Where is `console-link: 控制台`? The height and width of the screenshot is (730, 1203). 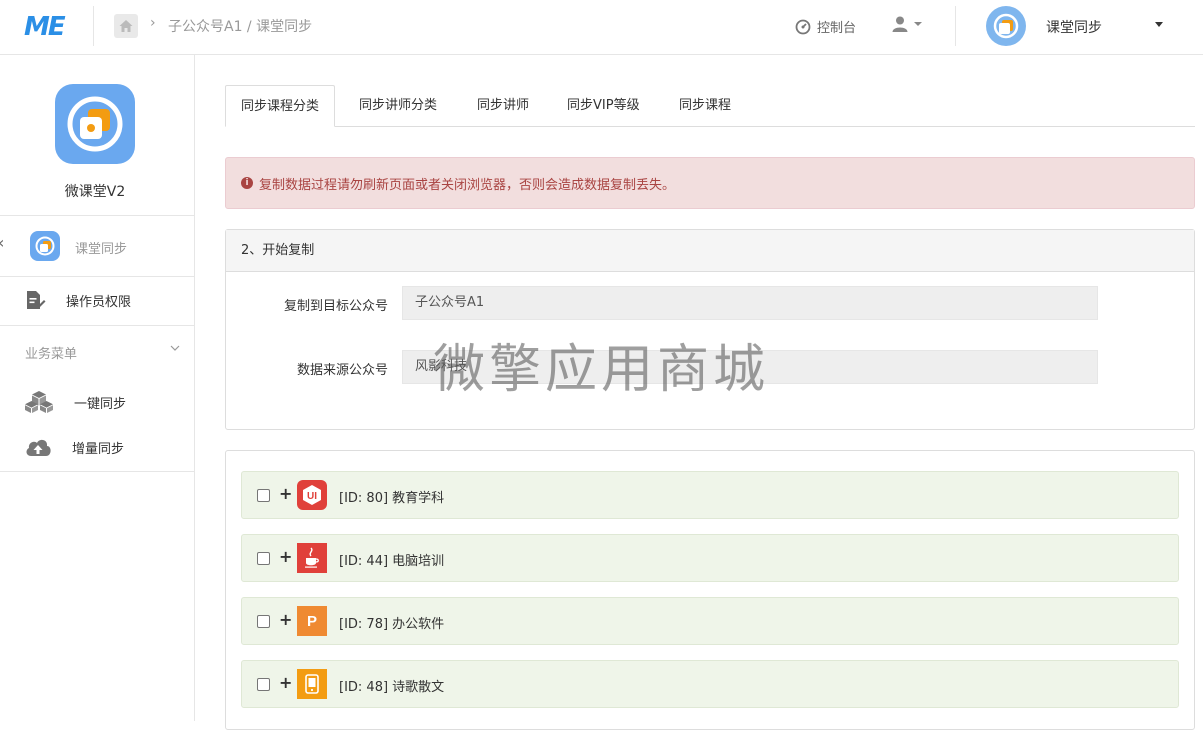 console-link: 控制台 is located at coordinates (825, 26).